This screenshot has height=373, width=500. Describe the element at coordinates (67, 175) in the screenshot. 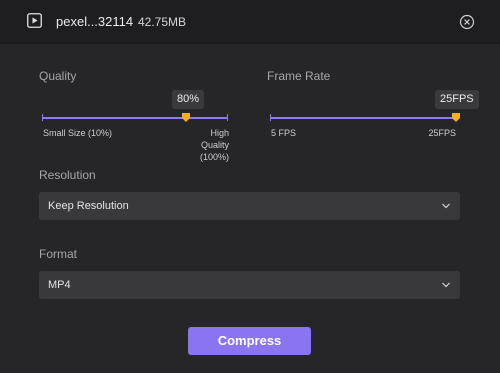

I see `resolution-label: Resolution` at that location.